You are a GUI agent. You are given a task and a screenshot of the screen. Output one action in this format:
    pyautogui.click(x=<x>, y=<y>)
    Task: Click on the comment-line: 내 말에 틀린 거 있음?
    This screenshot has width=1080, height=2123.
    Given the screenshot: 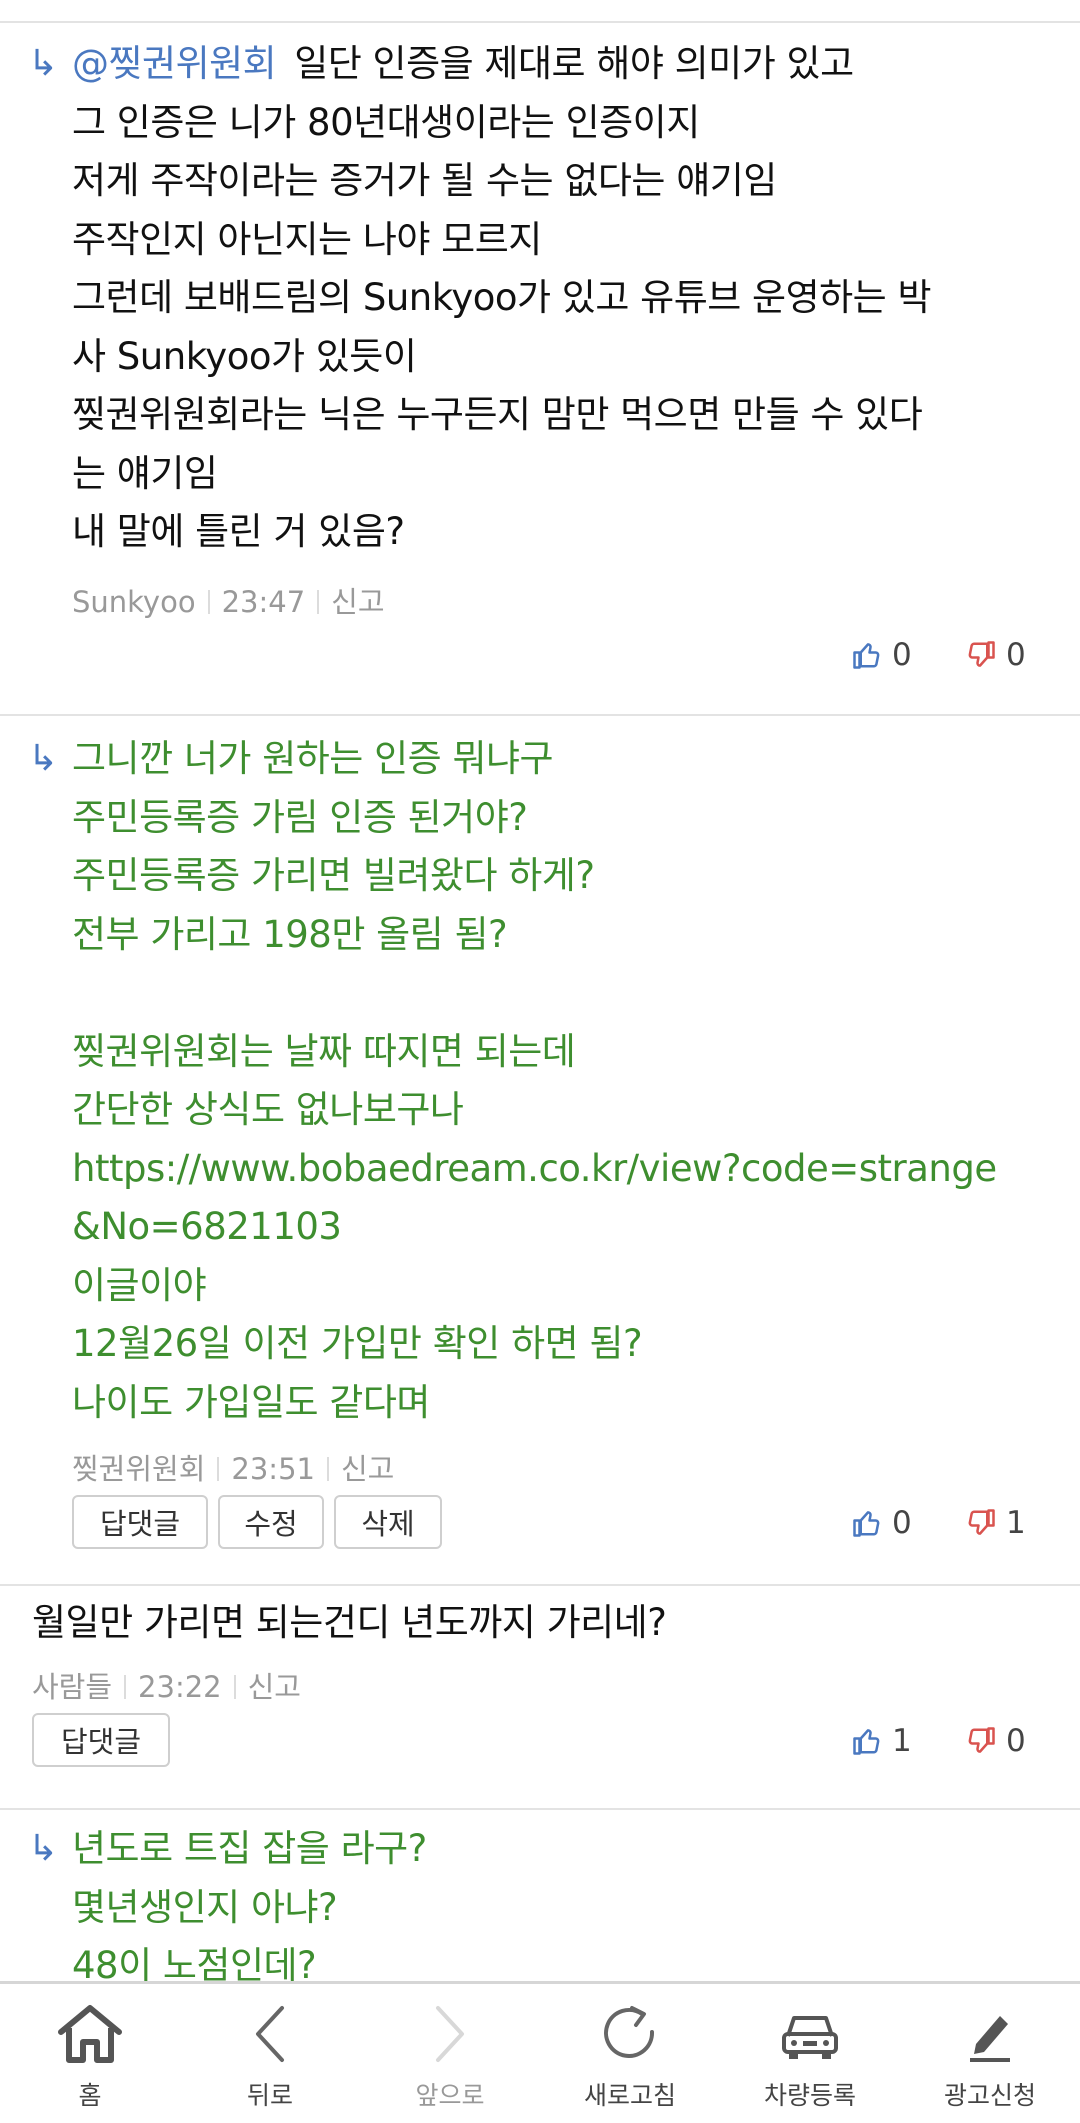 What is the action you would take?
    pyautogui.click(x=238, y=531)
    